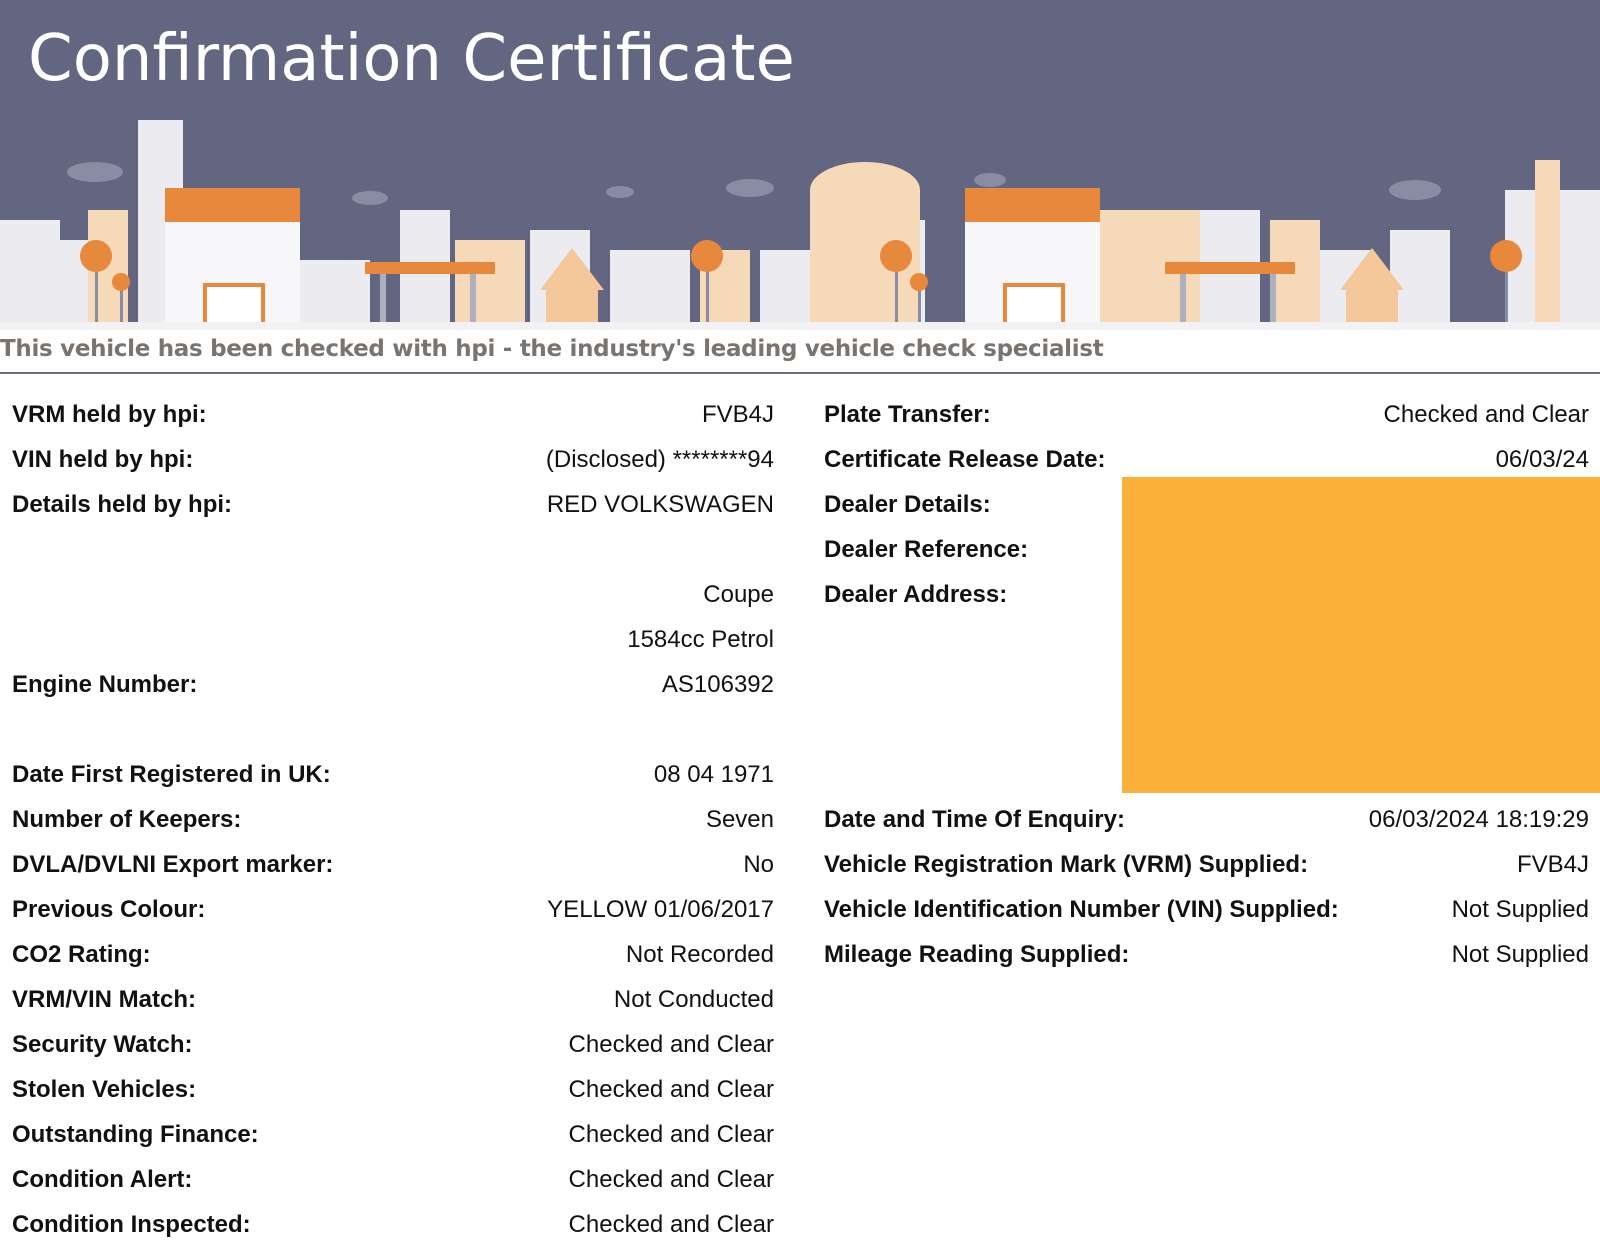 This screenshot has width=1600, height=1246. I want to click on field-label: Stolen Vehicles:, so click(104, 1089).